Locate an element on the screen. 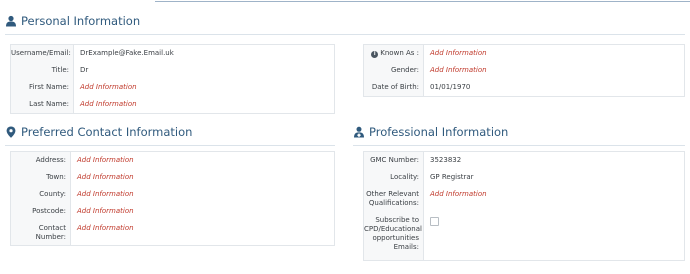 The height and width of the screenshot is (274, 690). top-divider is located at coordinates (422, 1).